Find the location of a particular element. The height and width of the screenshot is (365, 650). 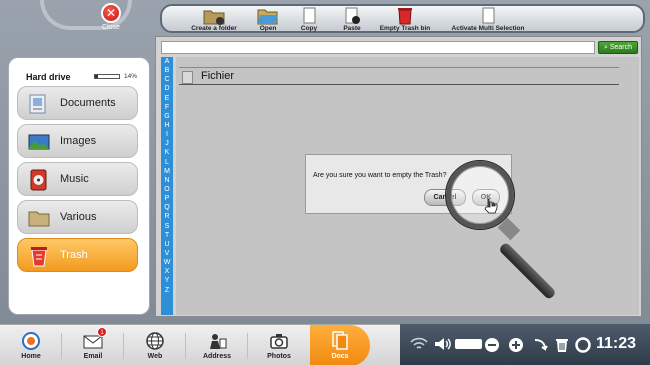

contacts-icon is located at coordinates (217, 341).